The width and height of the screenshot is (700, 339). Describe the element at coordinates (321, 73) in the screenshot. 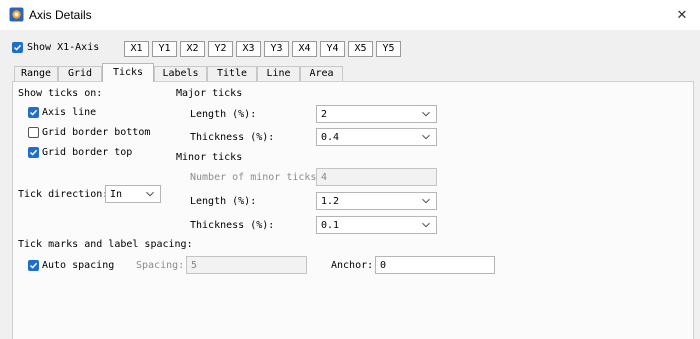

I see `tab-area: Area` at that location.